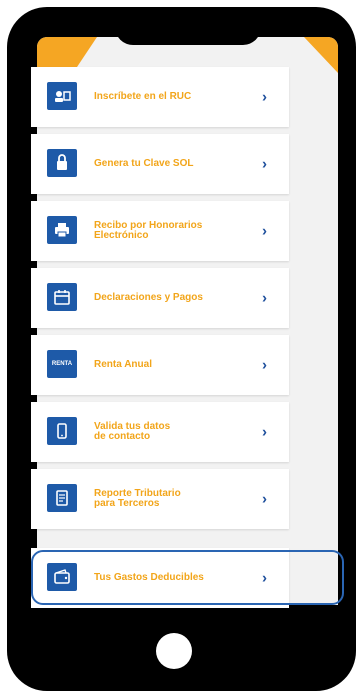  I want to click on menu-item-label: Declaraciones y Pagos, so click(148, 297).